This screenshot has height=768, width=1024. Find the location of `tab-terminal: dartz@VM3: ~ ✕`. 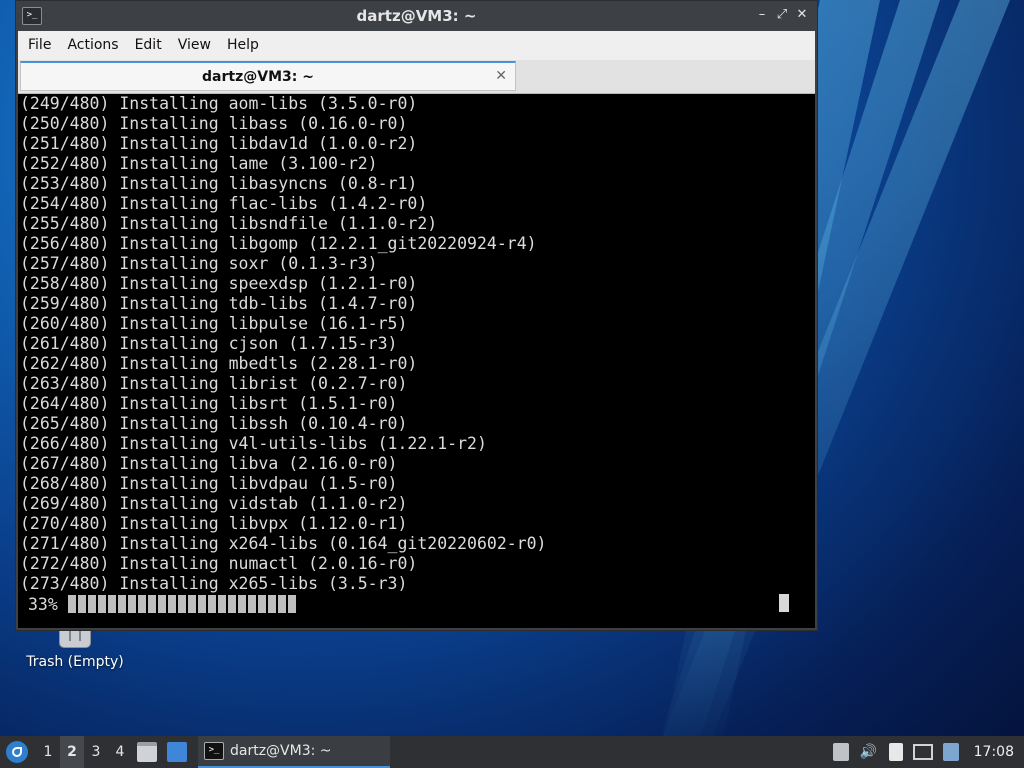

tab-terminal: dartz@VM3: ~ ✕ is located at coordinates (268, 76).